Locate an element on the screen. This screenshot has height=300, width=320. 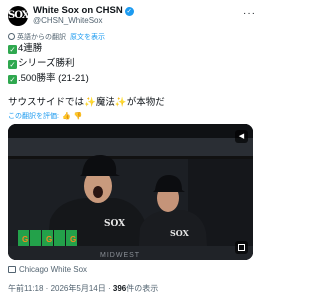
display-name-row: White Sox on CHSN ✓ is located at coordinates (83, 10).